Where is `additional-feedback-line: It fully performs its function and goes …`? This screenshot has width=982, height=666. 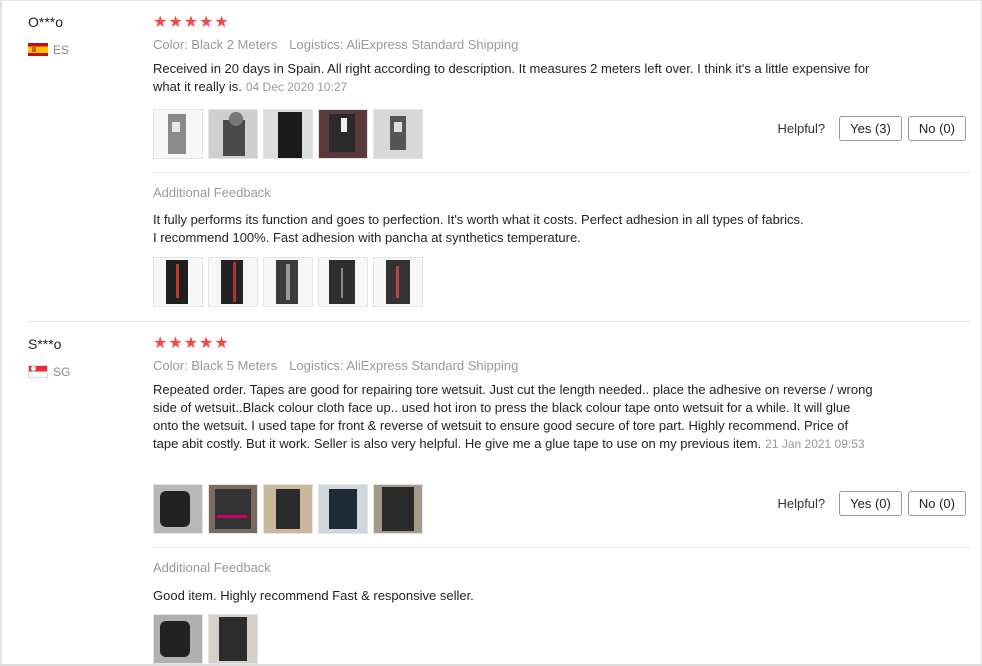 additional-feedback-line: It fully performs its function and goes … is located at coordinates (478, 219).